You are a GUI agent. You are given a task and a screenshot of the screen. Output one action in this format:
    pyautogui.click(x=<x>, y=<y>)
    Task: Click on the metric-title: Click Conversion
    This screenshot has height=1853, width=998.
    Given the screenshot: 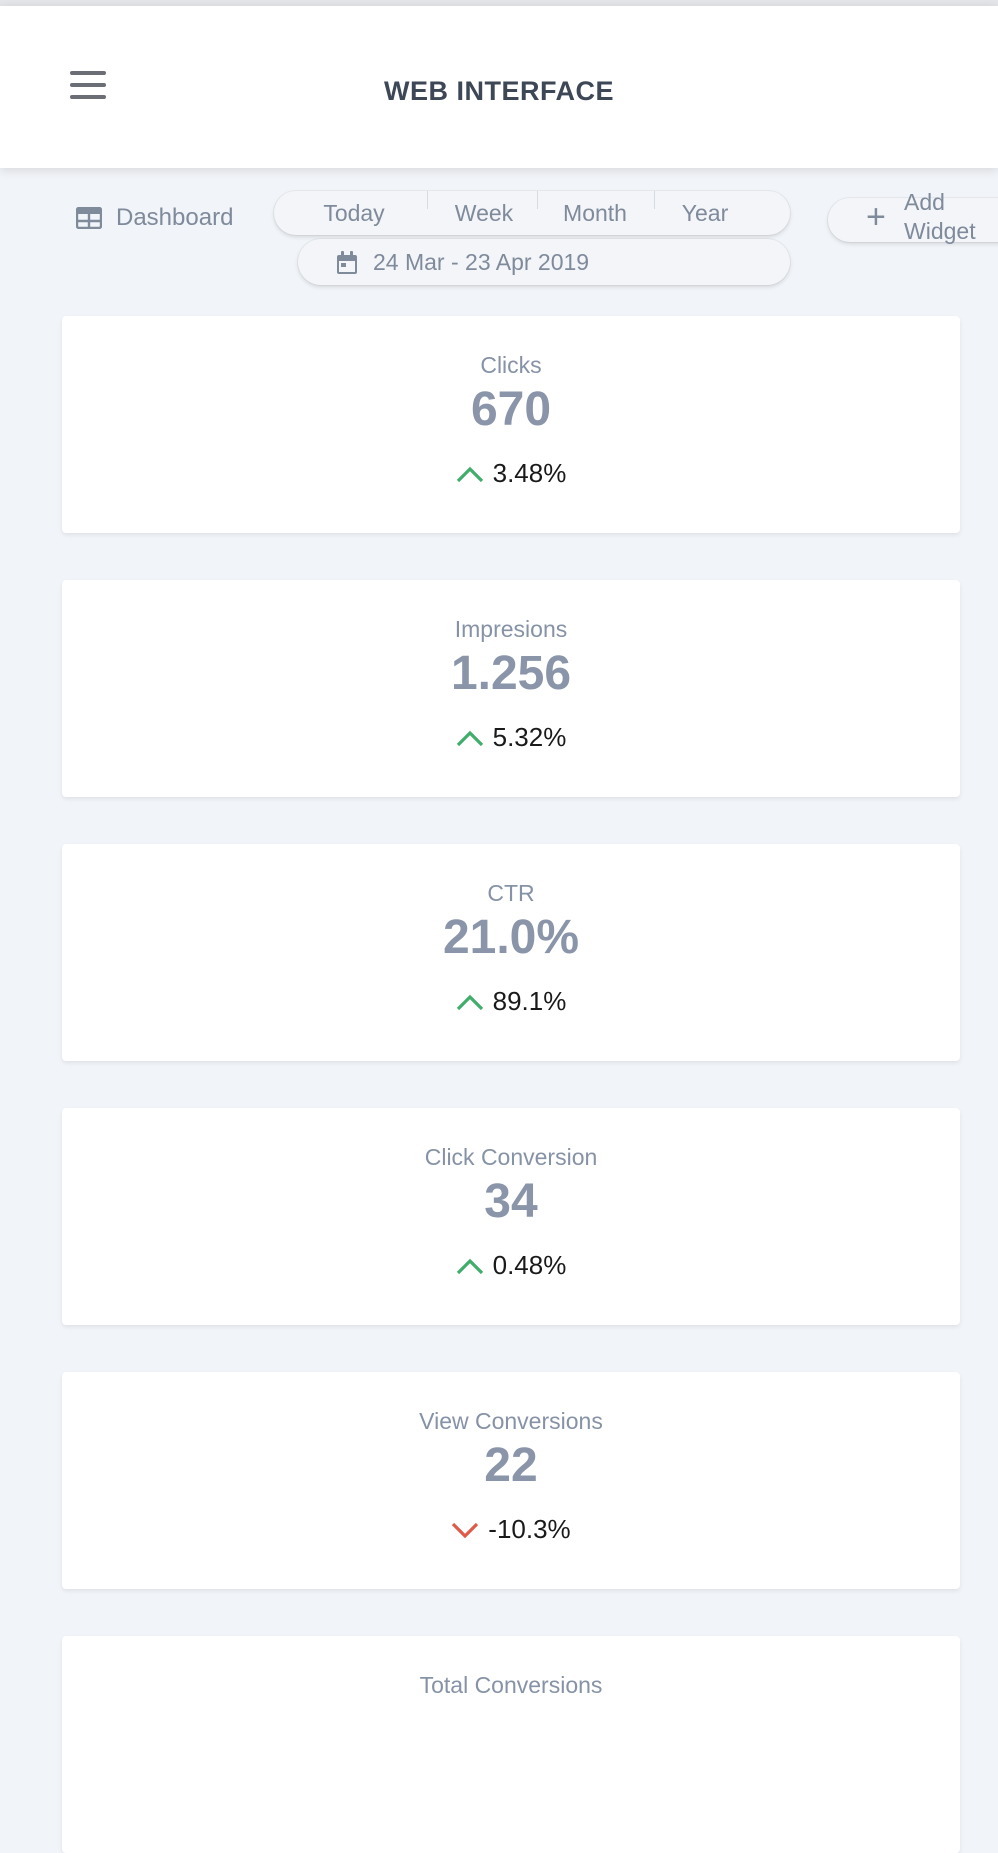 What is the action you would take?
    pyautogui.click(x=511, y=1157)
    